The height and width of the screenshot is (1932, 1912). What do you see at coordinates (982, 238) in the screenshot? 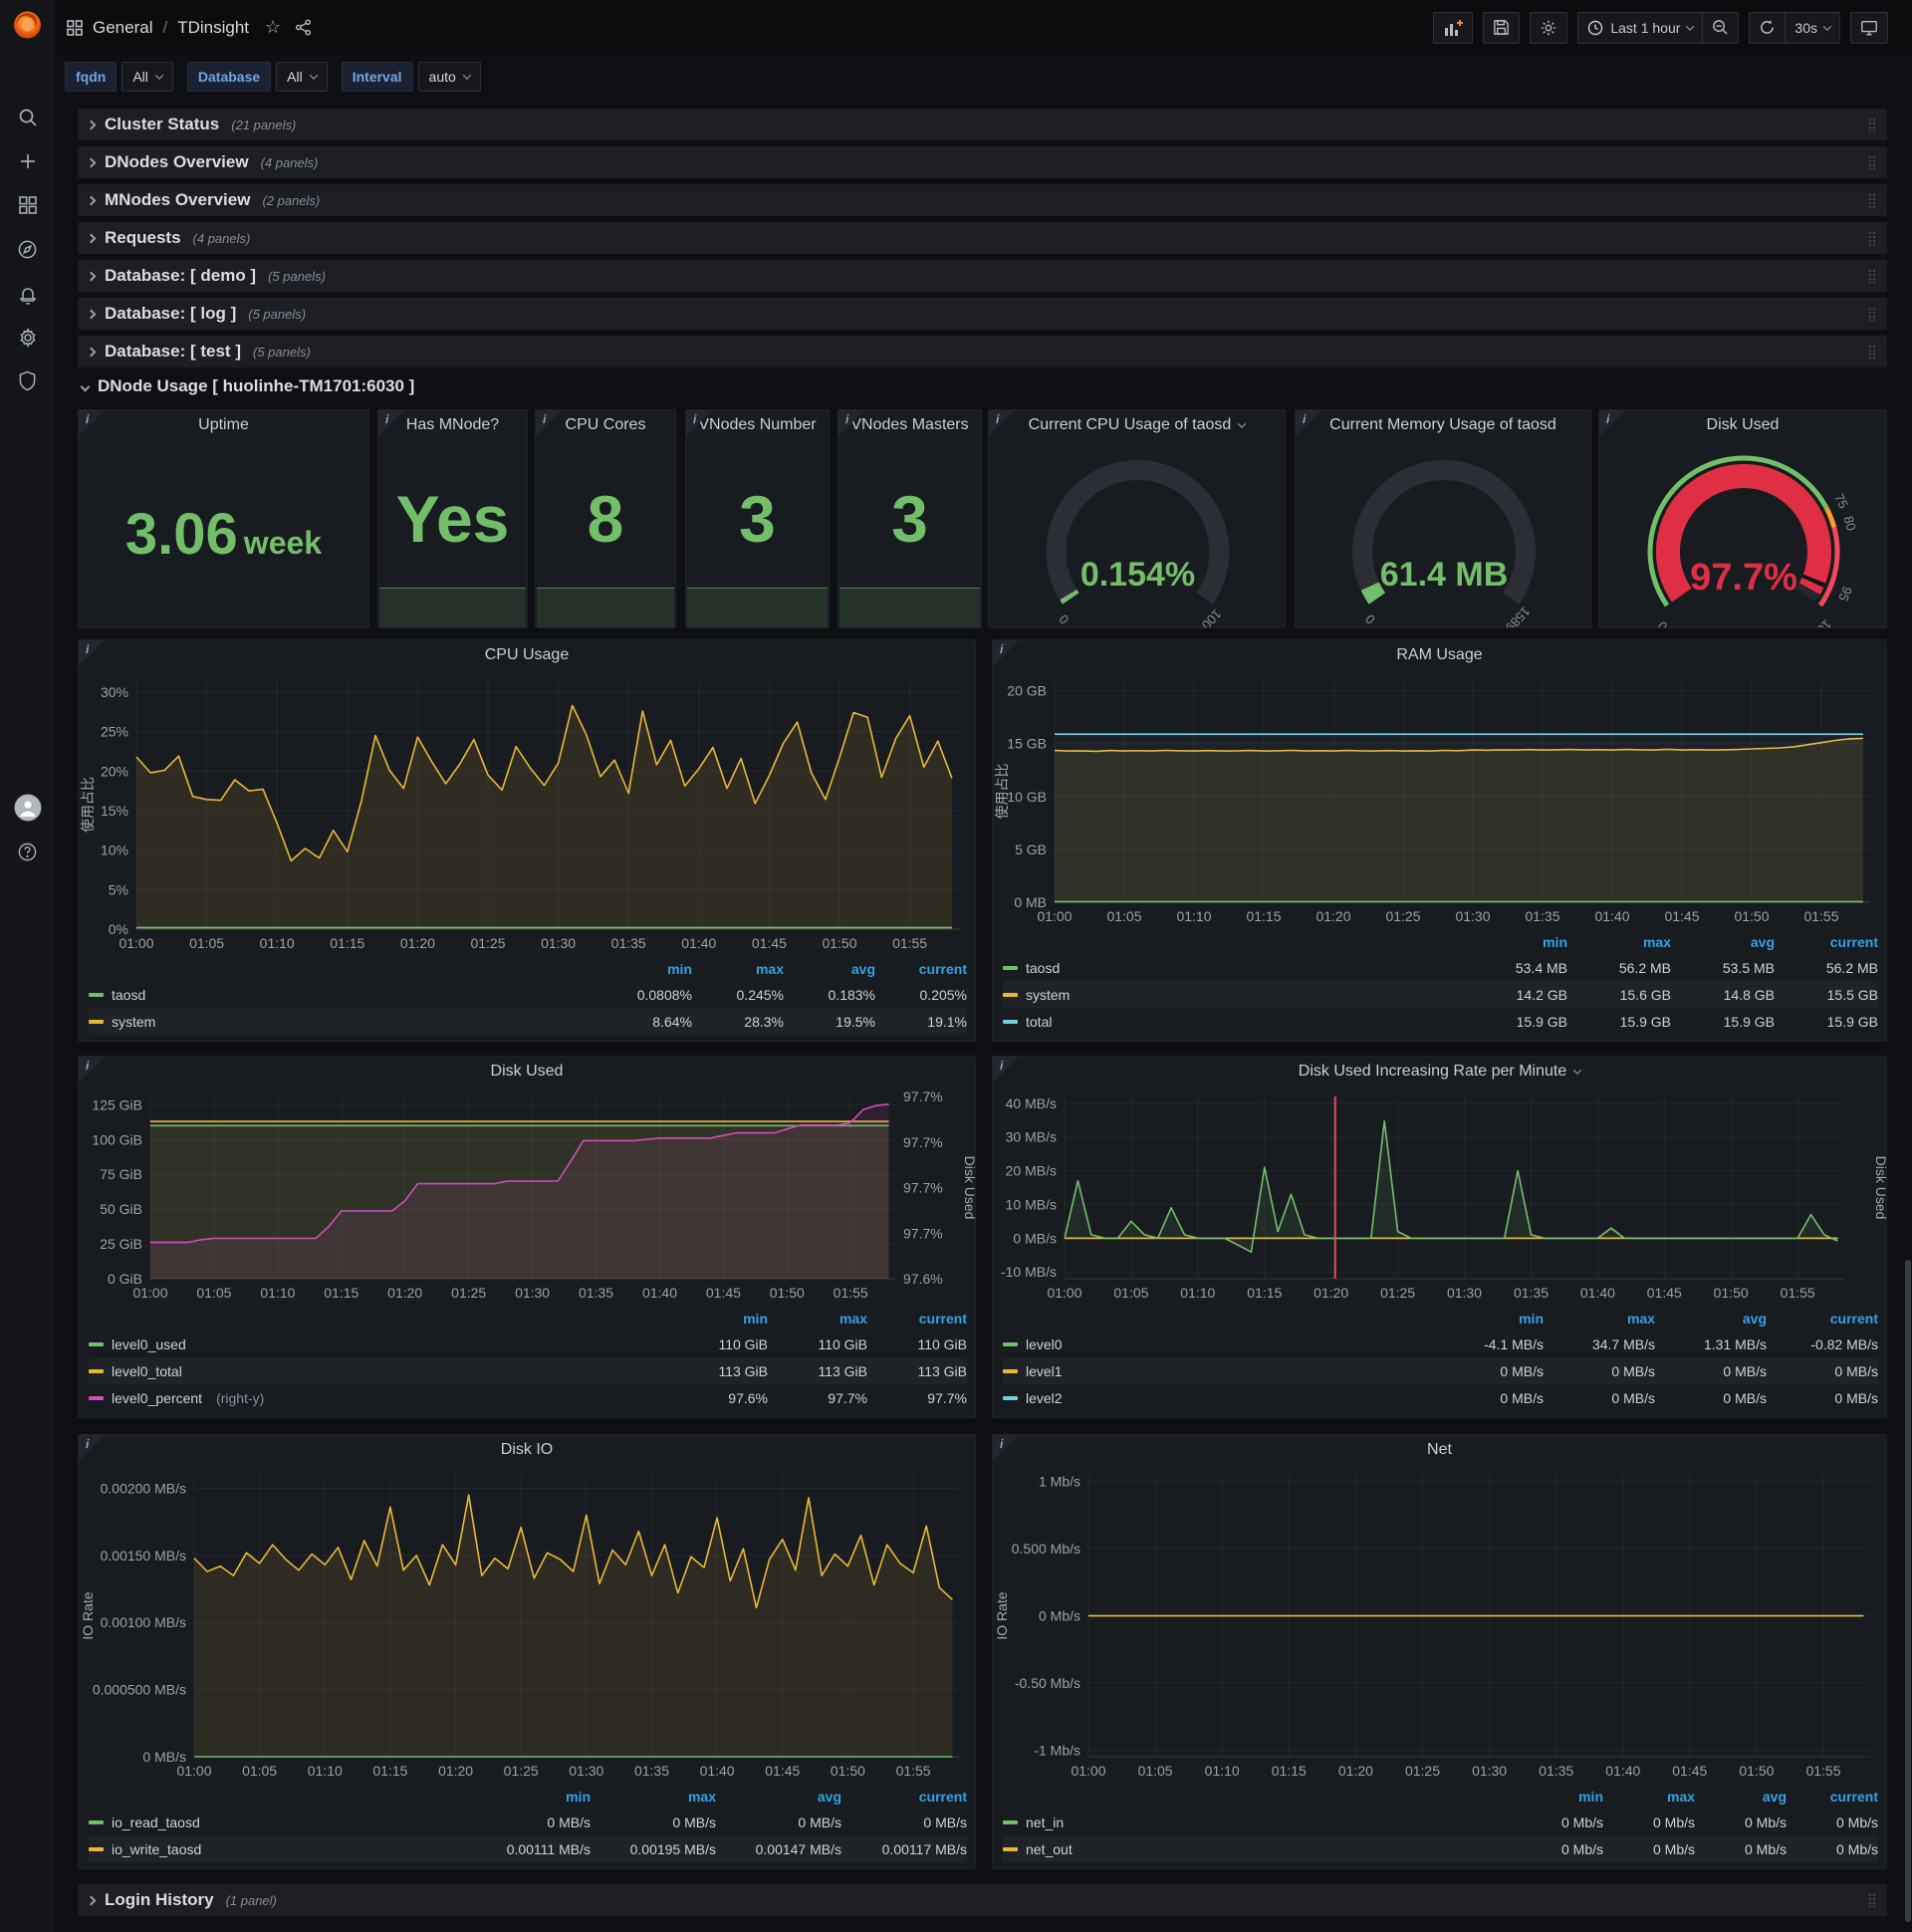
I see `row-requests: Requests (4 panels) ⣿` at bounding box center [982, 238].